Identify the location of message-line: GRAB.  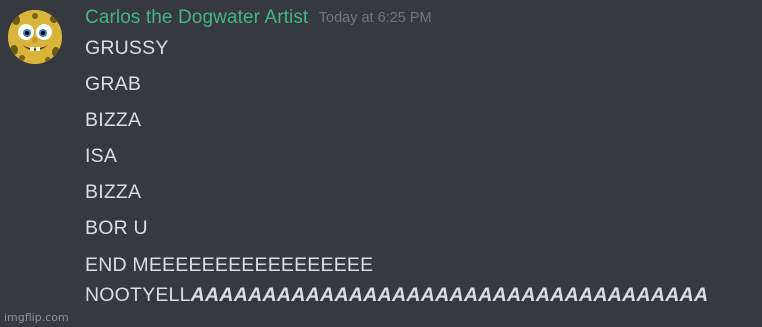
(113, 84).